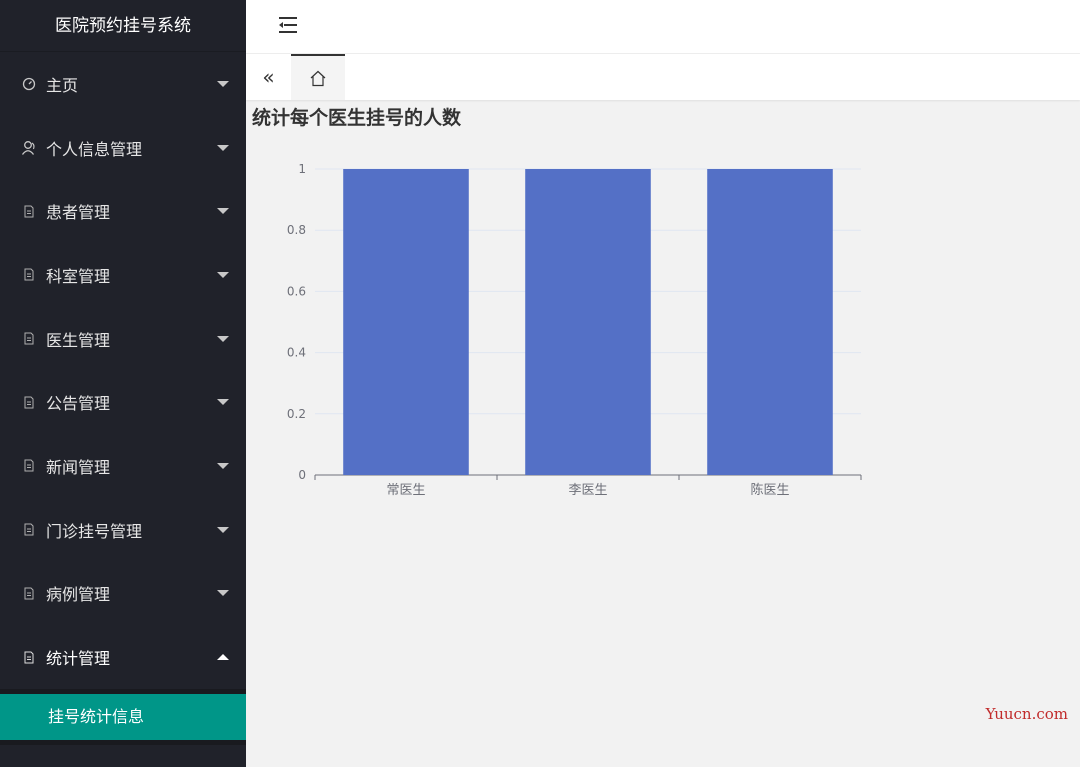 The width and height of the screenshot is (1080, 767). What do you see at coordinates (296, 414) in the screenshot?
I see `y-tick-label: 0.2` at bounding box center [296, 414].